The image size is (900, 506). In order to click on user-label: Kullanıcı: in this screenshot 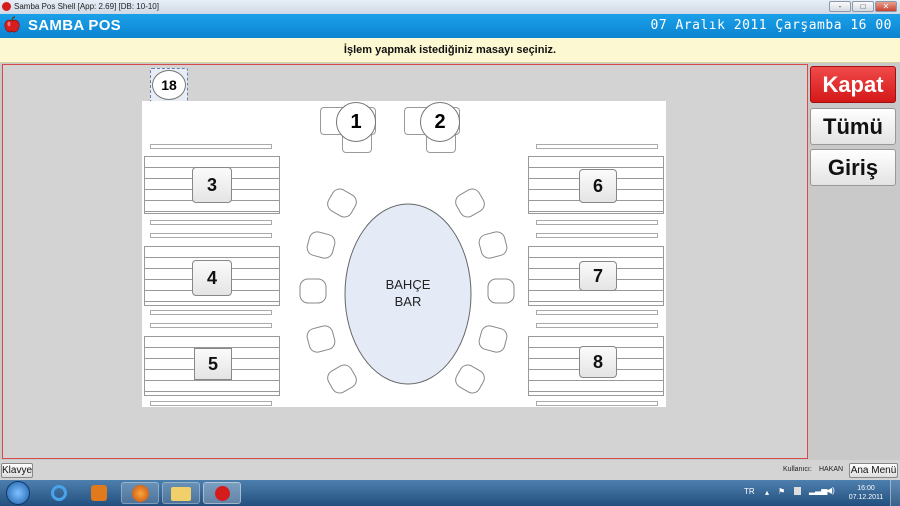, I will do `click(797, 469)`.